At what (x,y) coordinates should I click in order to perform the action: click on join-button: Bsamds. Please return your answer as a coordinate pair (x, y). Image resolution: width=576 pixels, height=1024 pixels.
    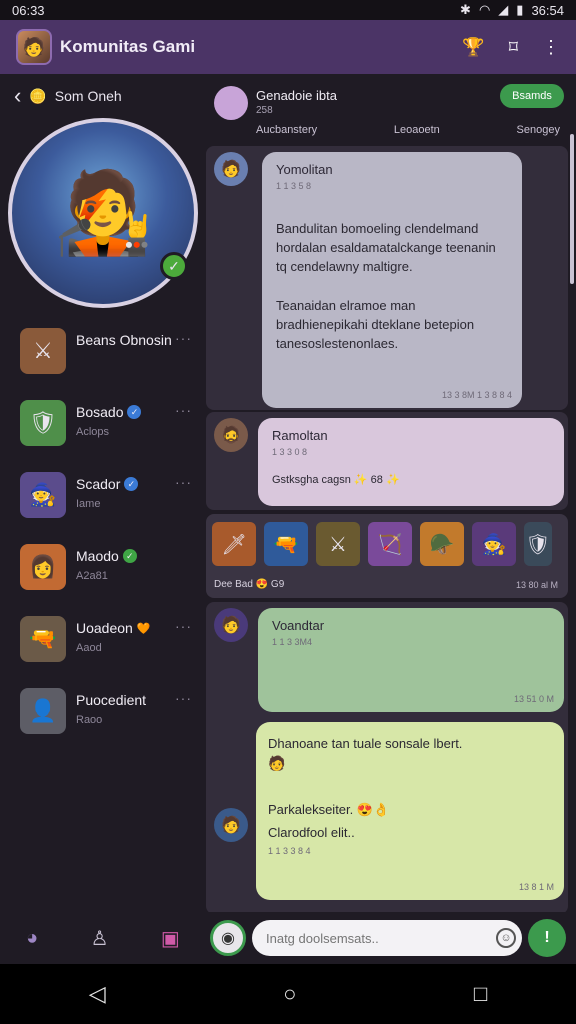
    Looking at the image, I should click on (532, 96).